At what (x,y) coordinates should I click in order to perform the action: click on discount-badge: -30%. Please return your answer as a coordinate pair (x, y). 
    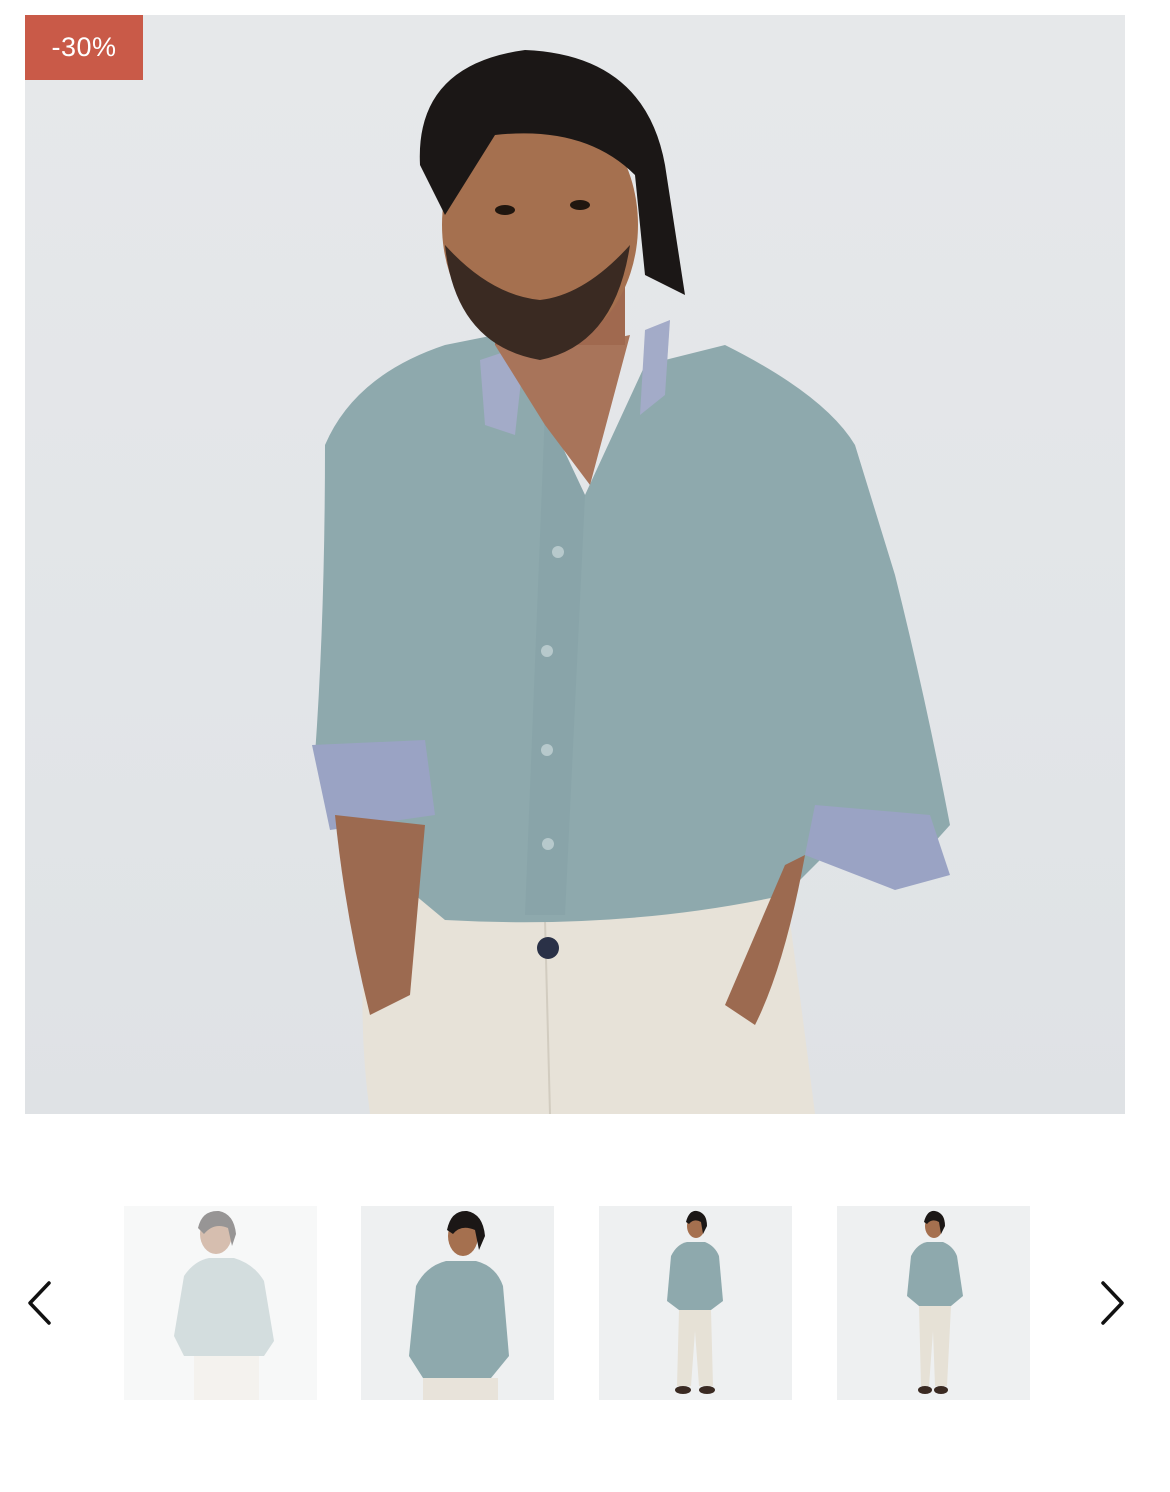
    Looking at the image, I should click on (84, 47).